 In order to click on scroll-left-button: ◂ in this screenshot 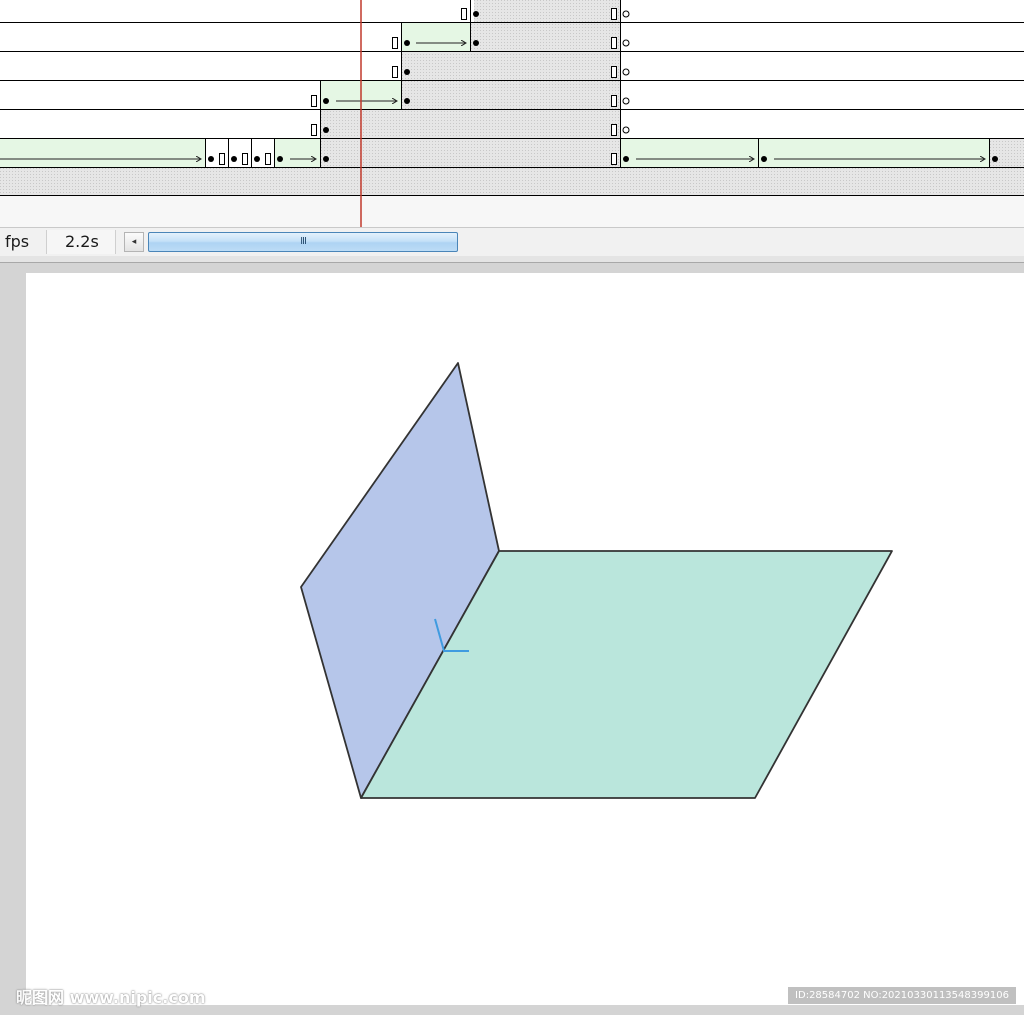, I will do `click(134, 242)`.